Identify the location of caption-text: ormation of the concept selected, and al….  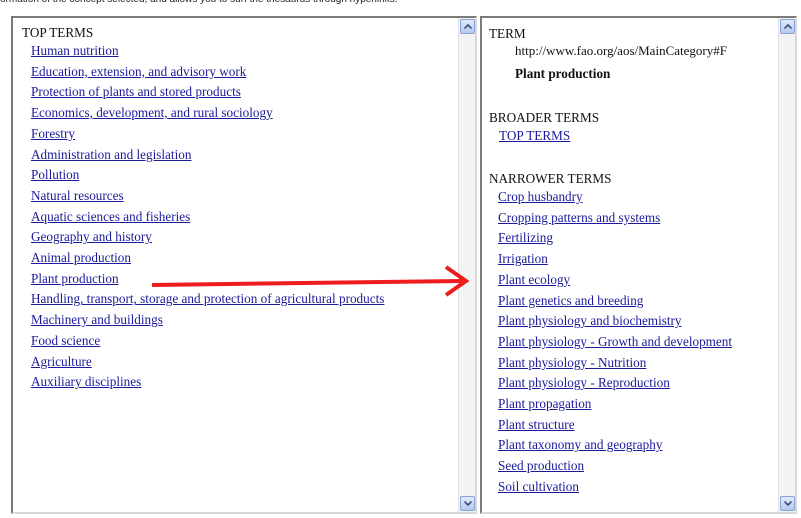
(400, 4).